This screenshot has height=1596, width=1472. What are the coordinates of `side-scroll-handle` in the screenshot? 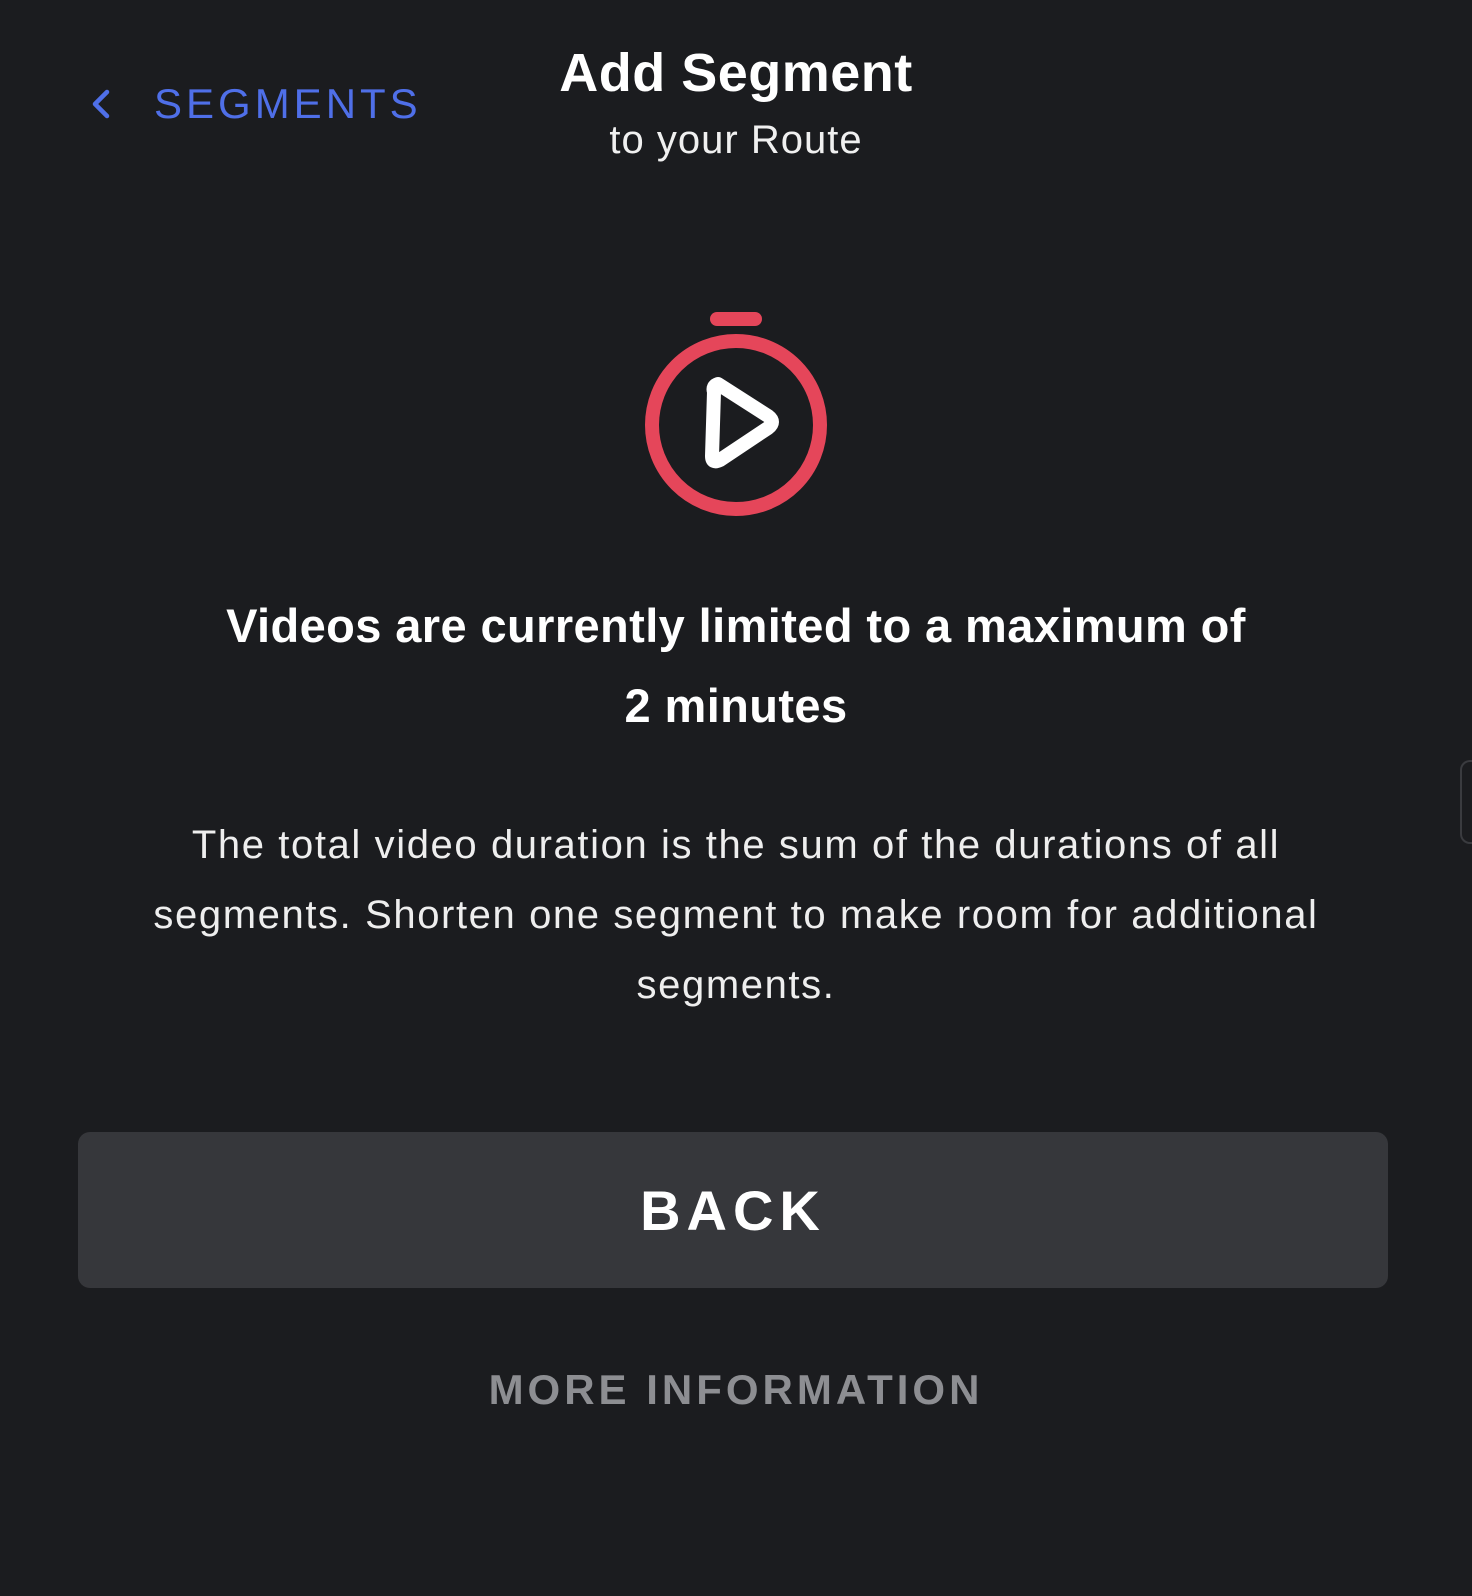 It's located at (1466, 802).